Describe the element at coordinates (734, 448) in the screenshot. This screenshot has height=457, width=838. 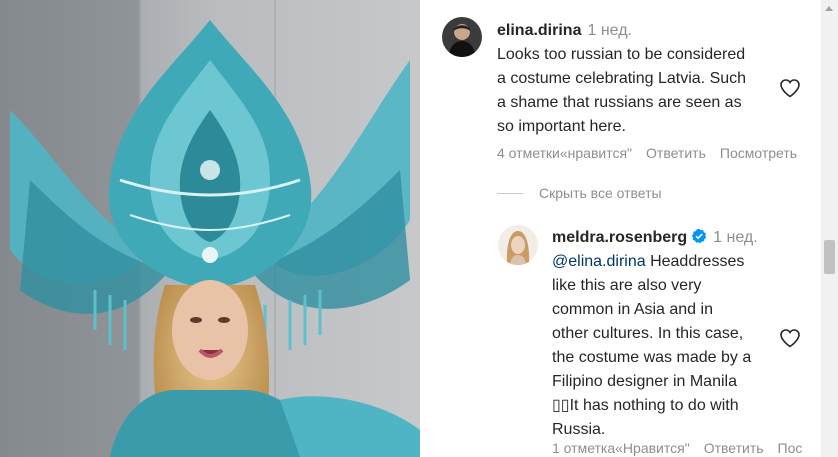
I see `reply-reply-button: Ответить` at that location.